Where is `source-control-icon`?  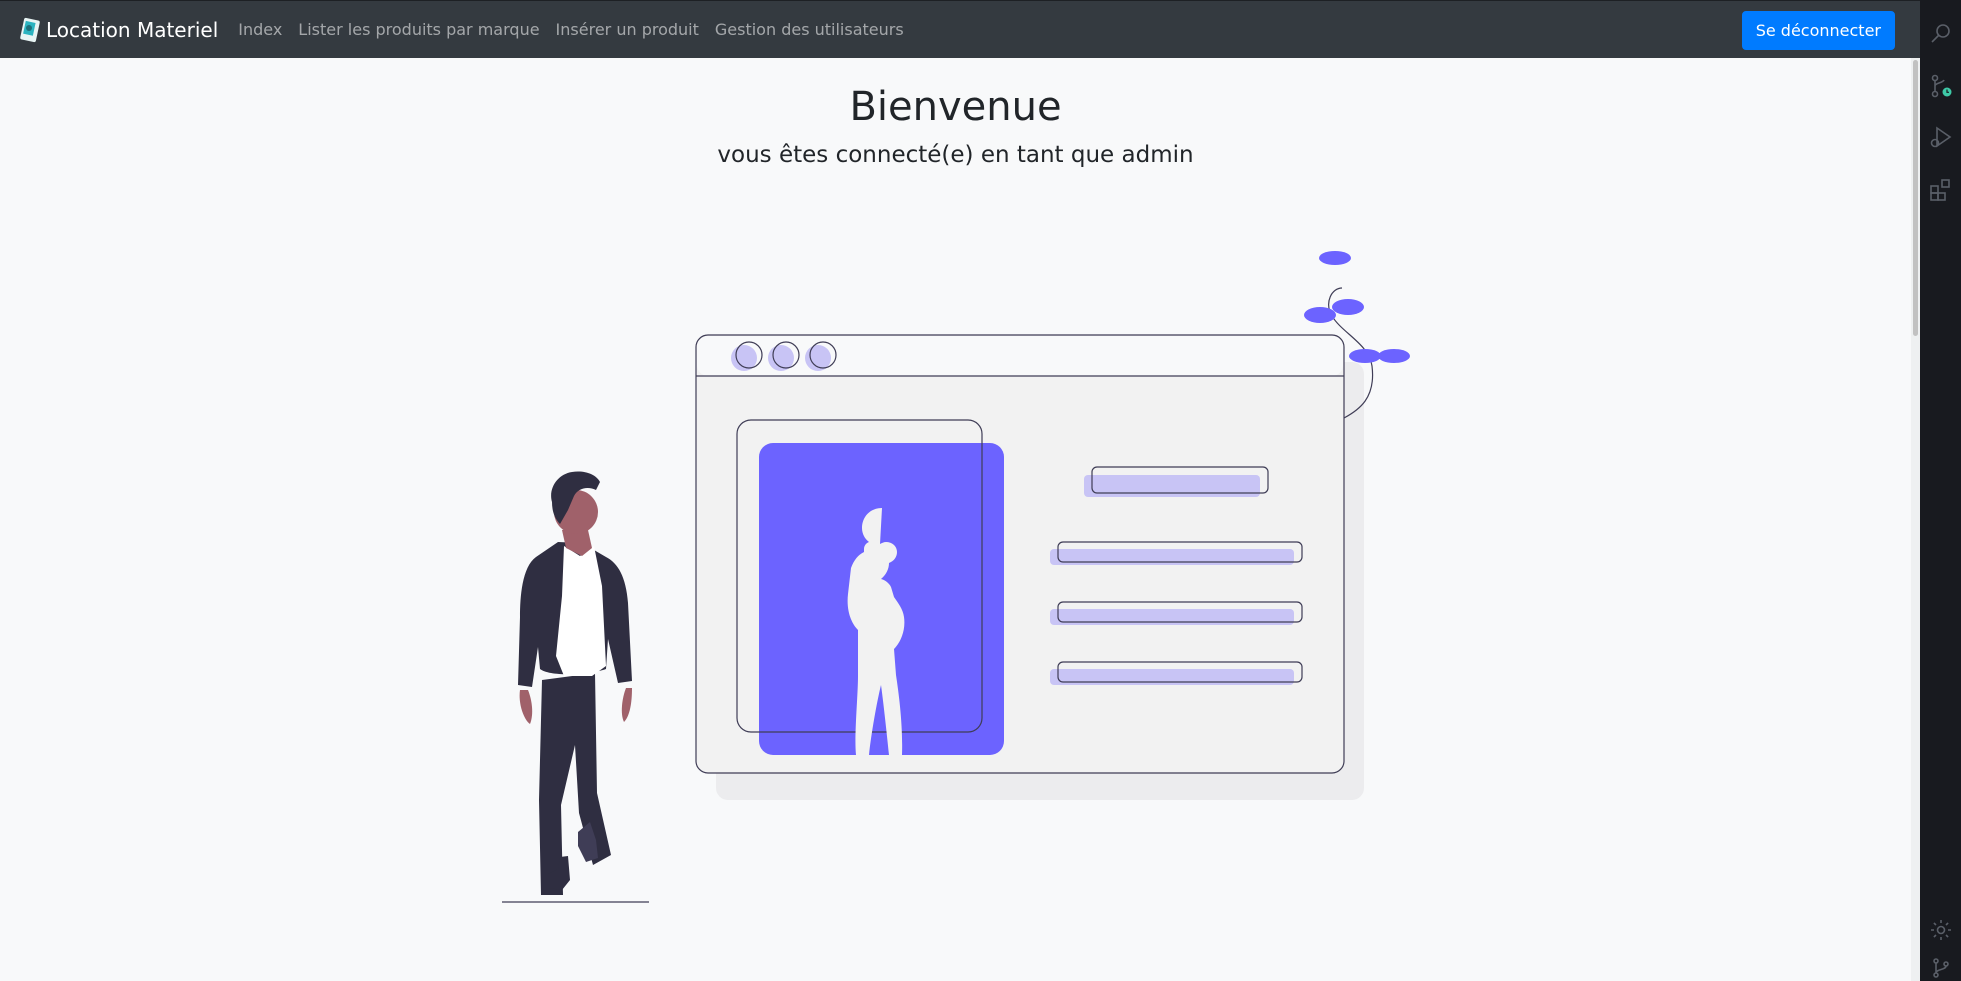 source-control-icon is located at coordinates (1941, 86).